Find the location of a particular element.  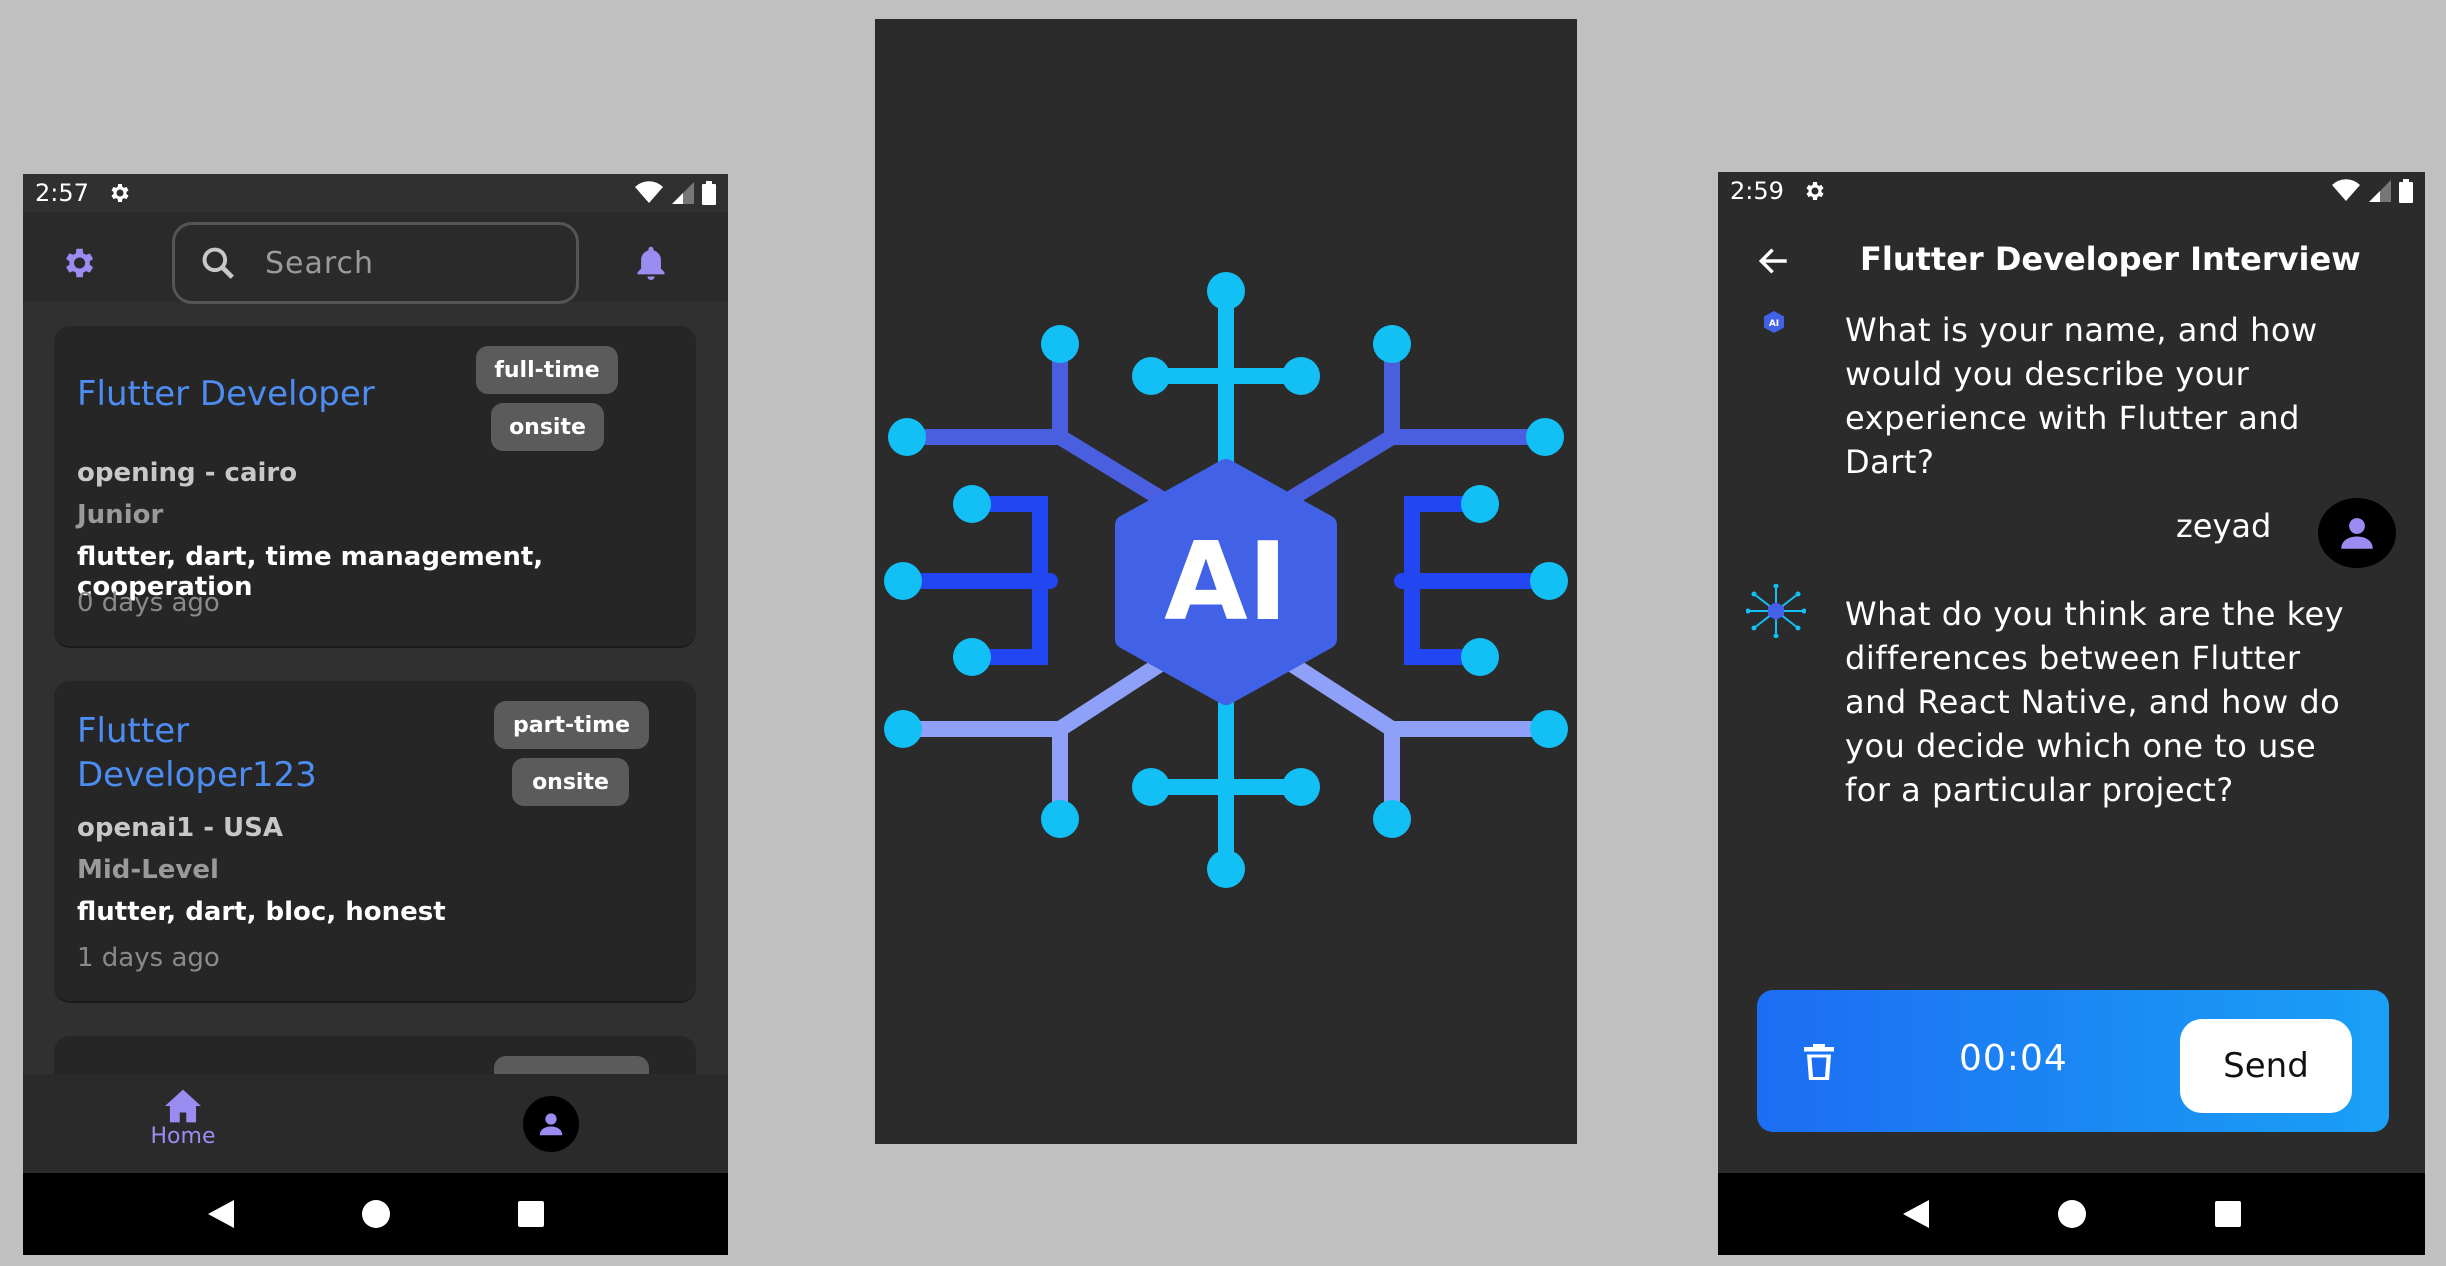

user-avatar is located at coordinates (2357, 533).